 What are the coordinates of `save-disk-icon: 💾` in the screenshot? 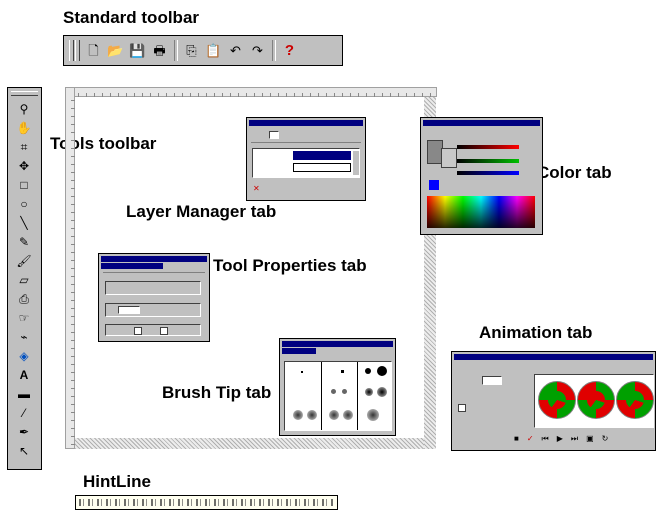 It's located at (137, 50).